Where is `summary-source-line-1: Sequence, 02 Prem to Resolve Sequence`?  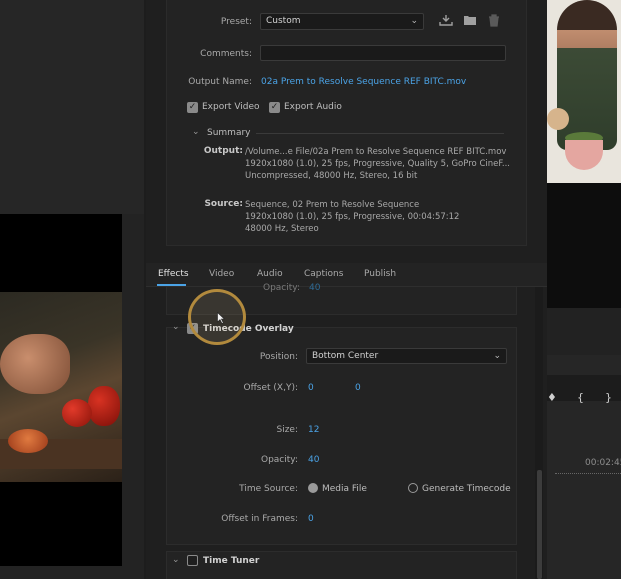
summary-source-line-1: Sequence, 02 Prem to Resolve Sequence is located at coordinates (332, 205).